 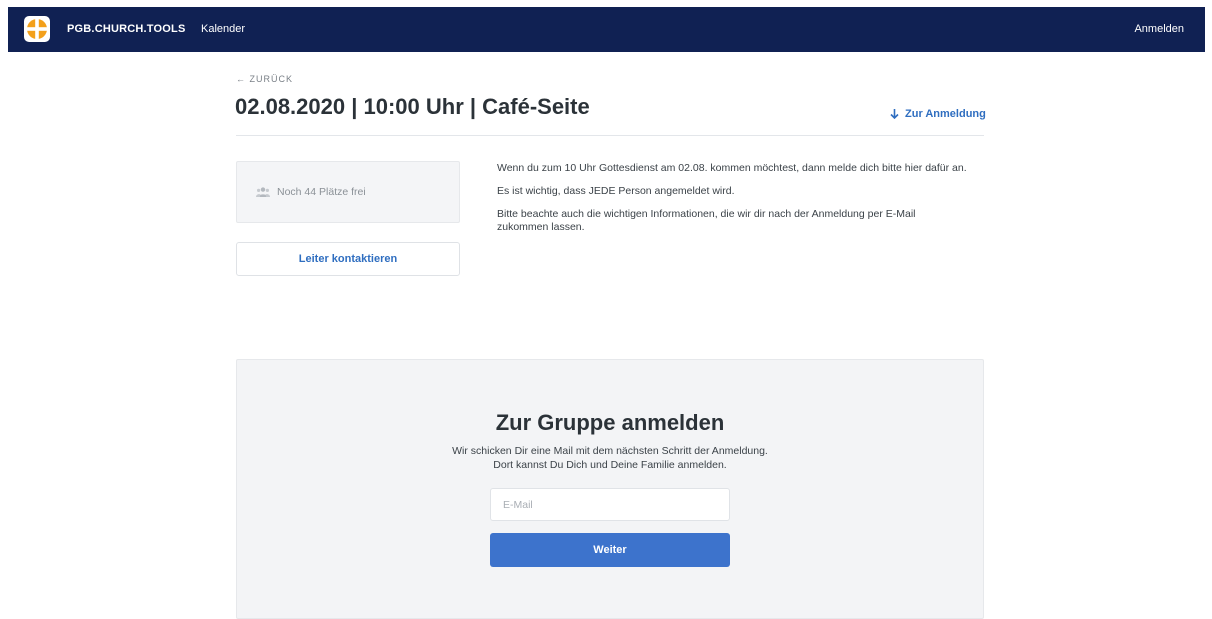 I want to click on jump-to-signup-link: Zur Anmeldung, so click(x=938, y=114).